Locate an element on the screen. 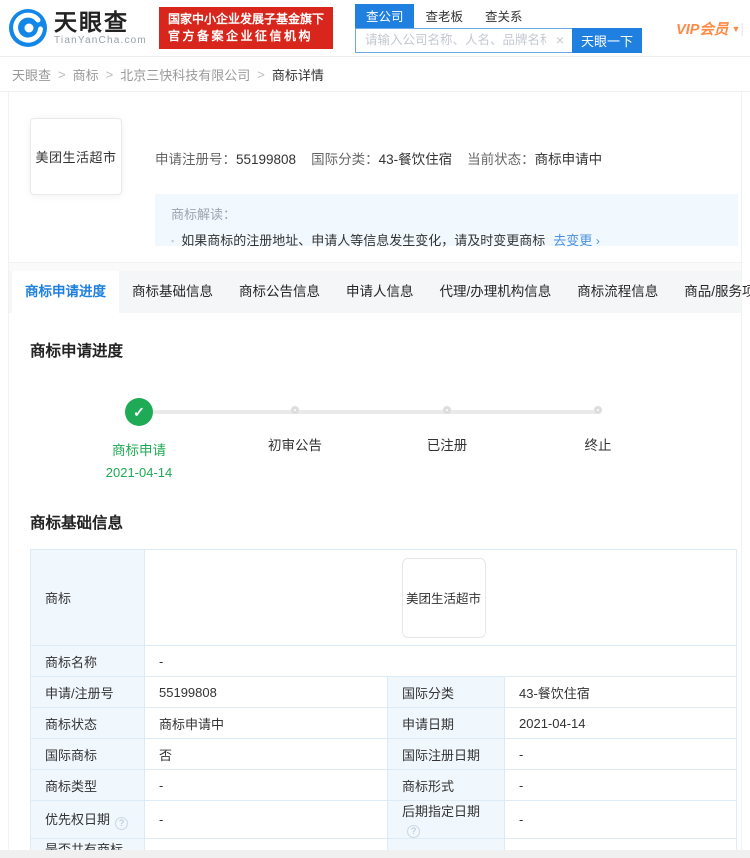  table-row: 商标状态 商标申请中 申请日期 2021-04-14 is located at coordinates (384, 723).